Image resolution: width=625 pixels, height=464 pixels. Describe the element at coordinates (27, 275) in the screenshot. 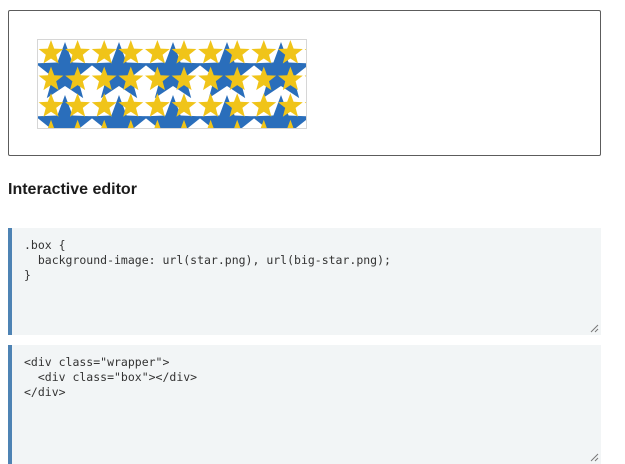

I see `css-line: }` at that location.